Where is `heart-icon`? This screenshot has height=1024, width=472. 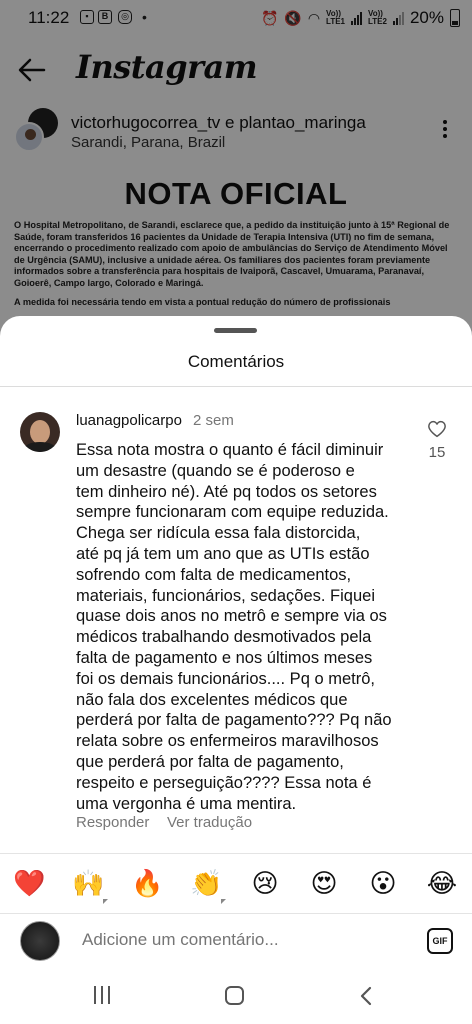 heart-icon is located at coordinates (437, 429).